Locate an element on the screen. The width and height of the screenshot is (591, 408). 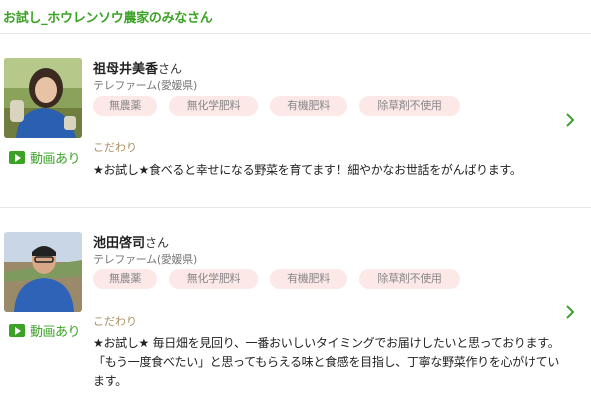
farmer-name: 池田啓司 is located at coordinates (119, 243).